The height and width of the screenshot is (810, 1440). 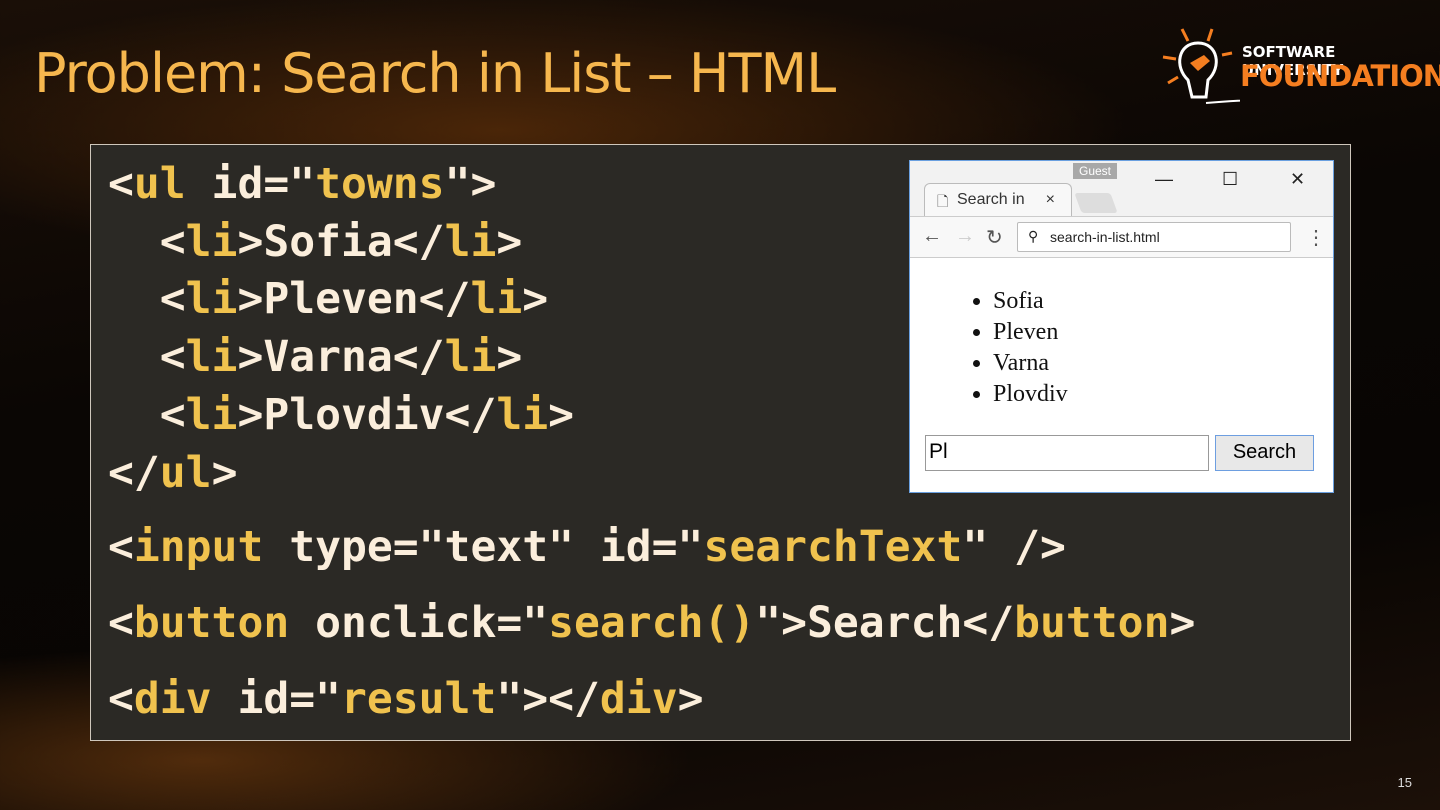 I want to click on browser-toolbar: ← → ↻ ⚲ search-in-list.html ⋮, so click(x=1121, y=237).